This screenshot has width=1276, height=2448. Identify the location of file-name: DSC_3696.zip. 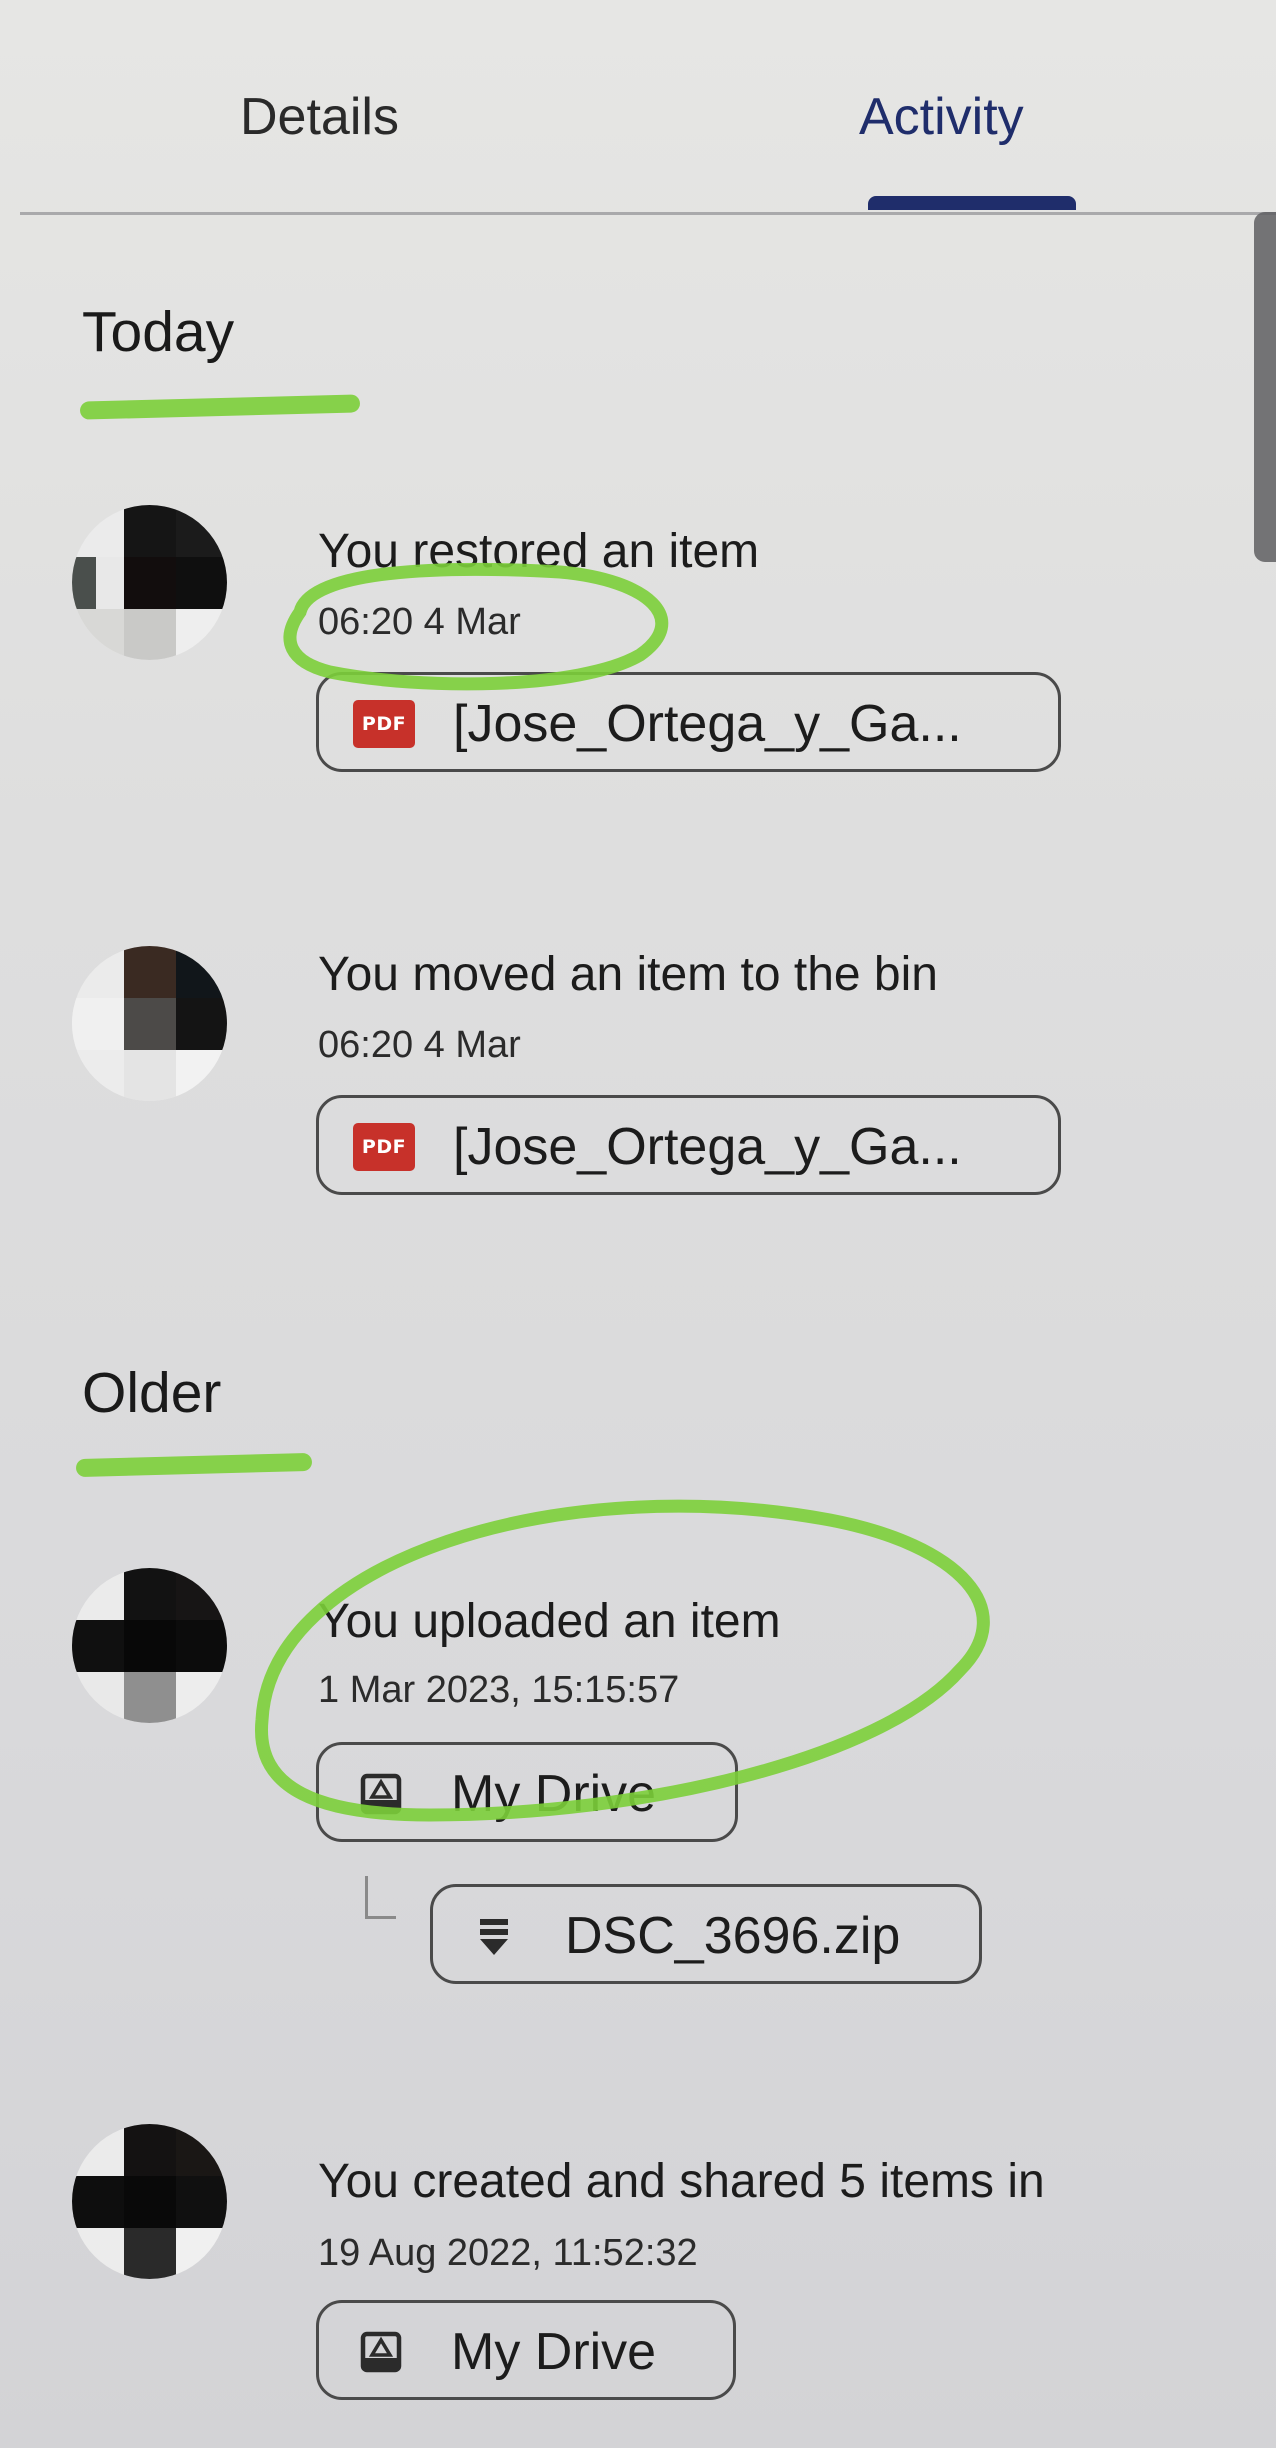
(733, 1936).